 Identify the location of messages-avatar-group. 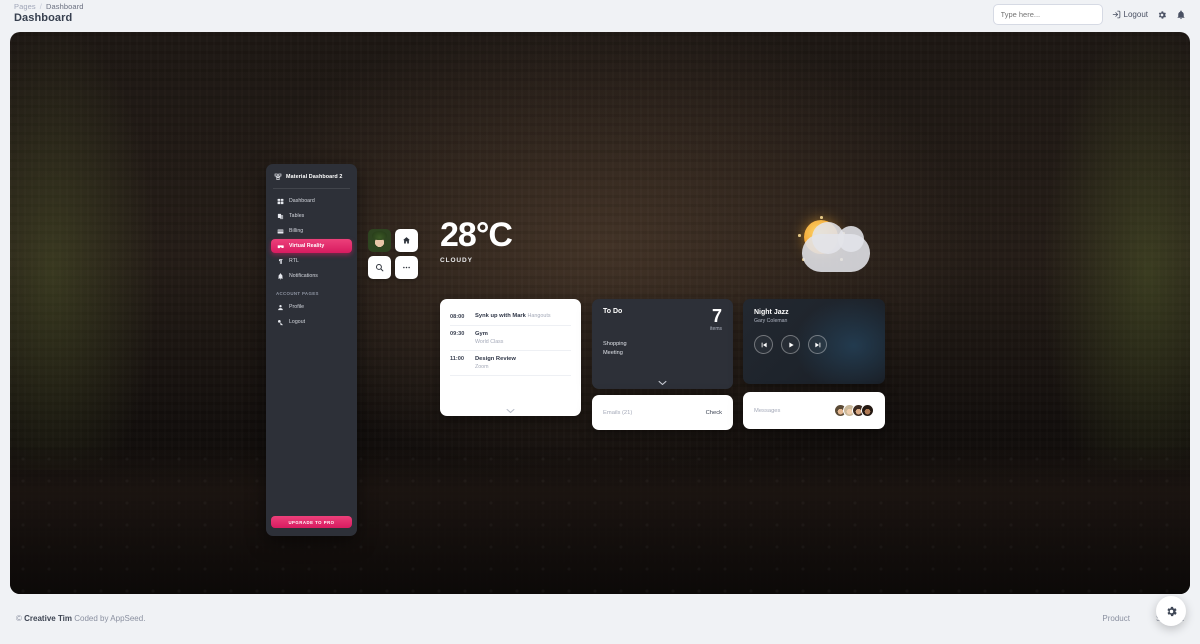
(854, 410).